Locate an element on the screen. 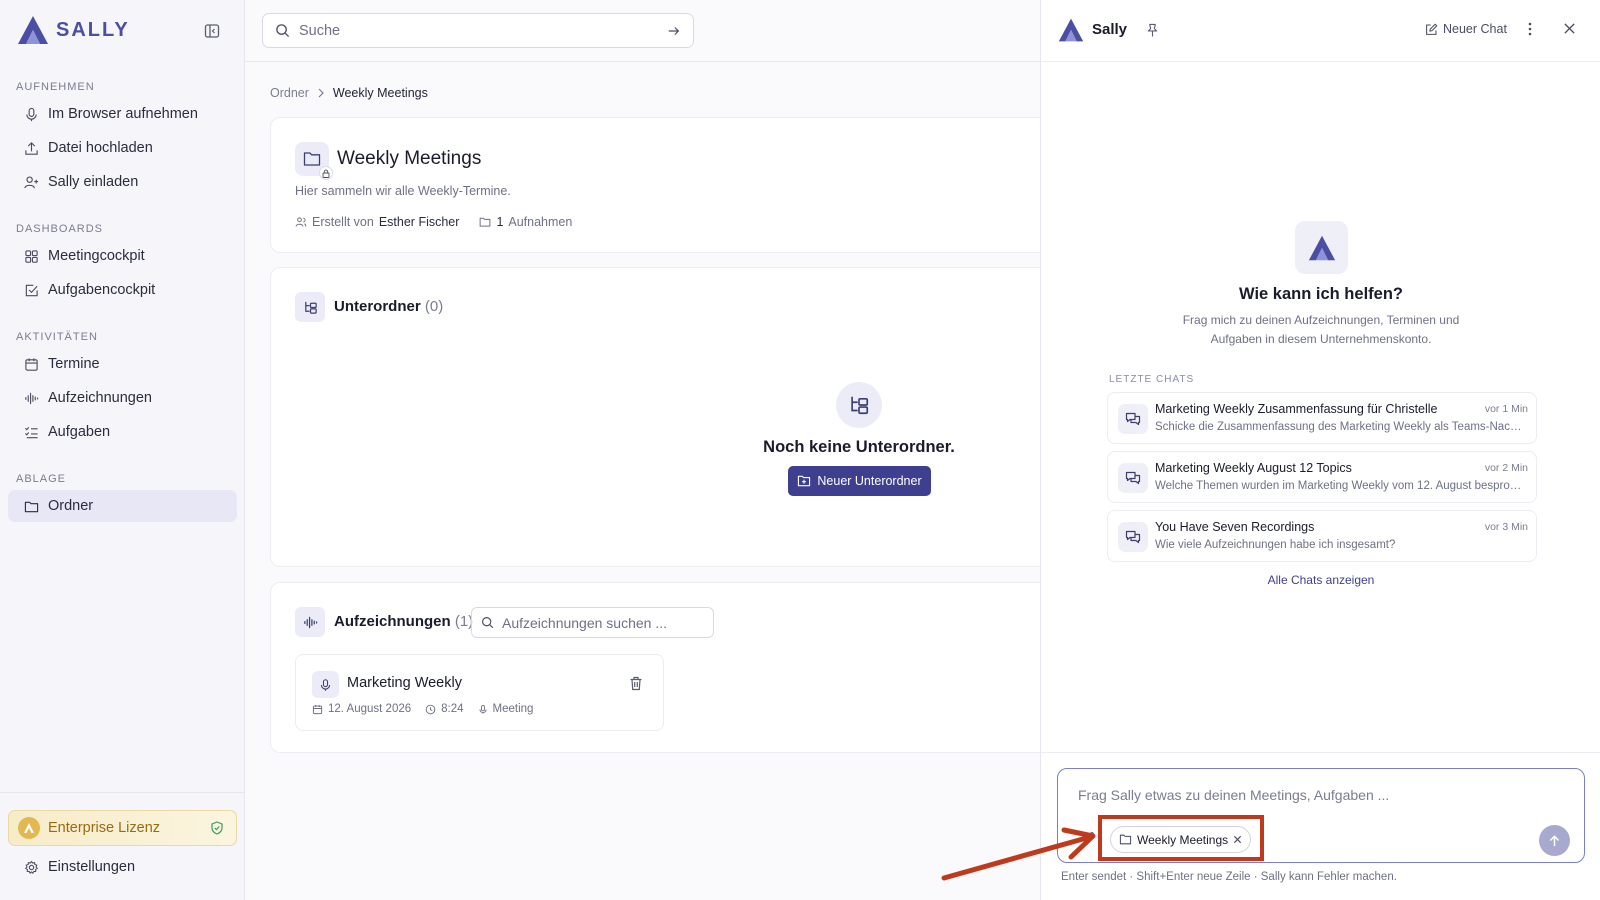 Image resolution: width=1600 pixels, height=900 pixels. section-label-record: AUFNEHMEN is located at coordinates (55, 87).